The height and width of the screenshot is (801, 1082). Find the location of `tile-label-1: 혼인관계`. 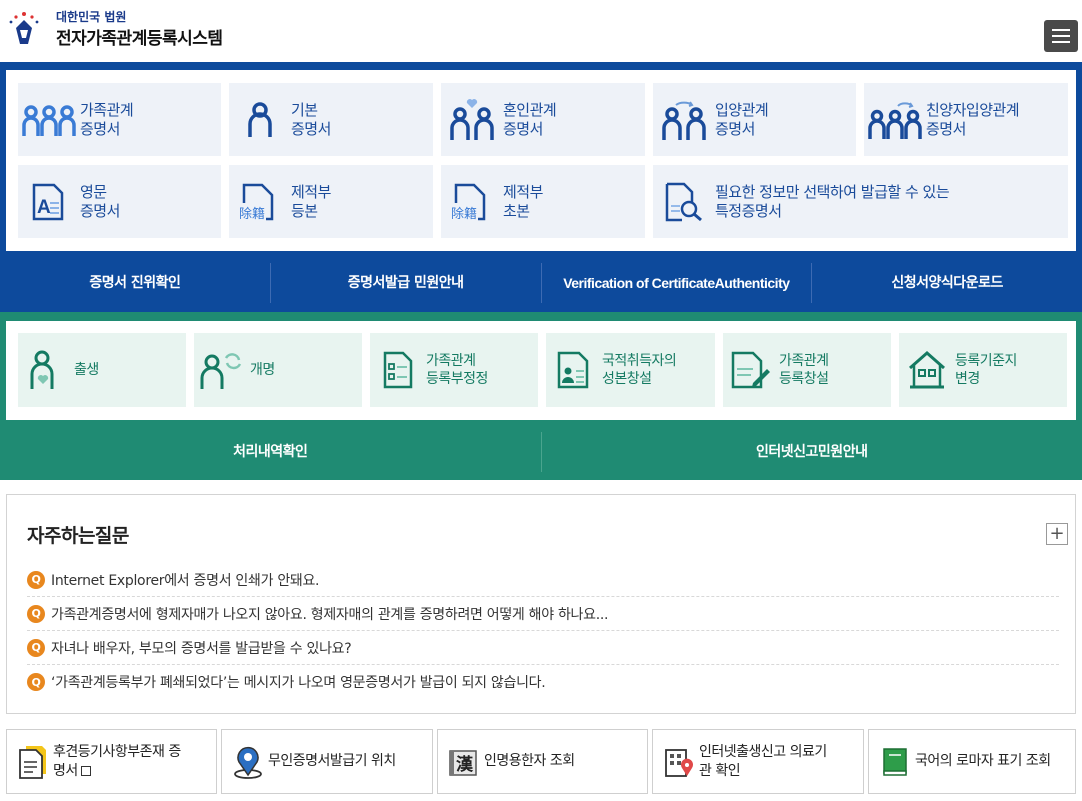

tile-label-1: 혼인관계 is located at coordinates (530, 109).